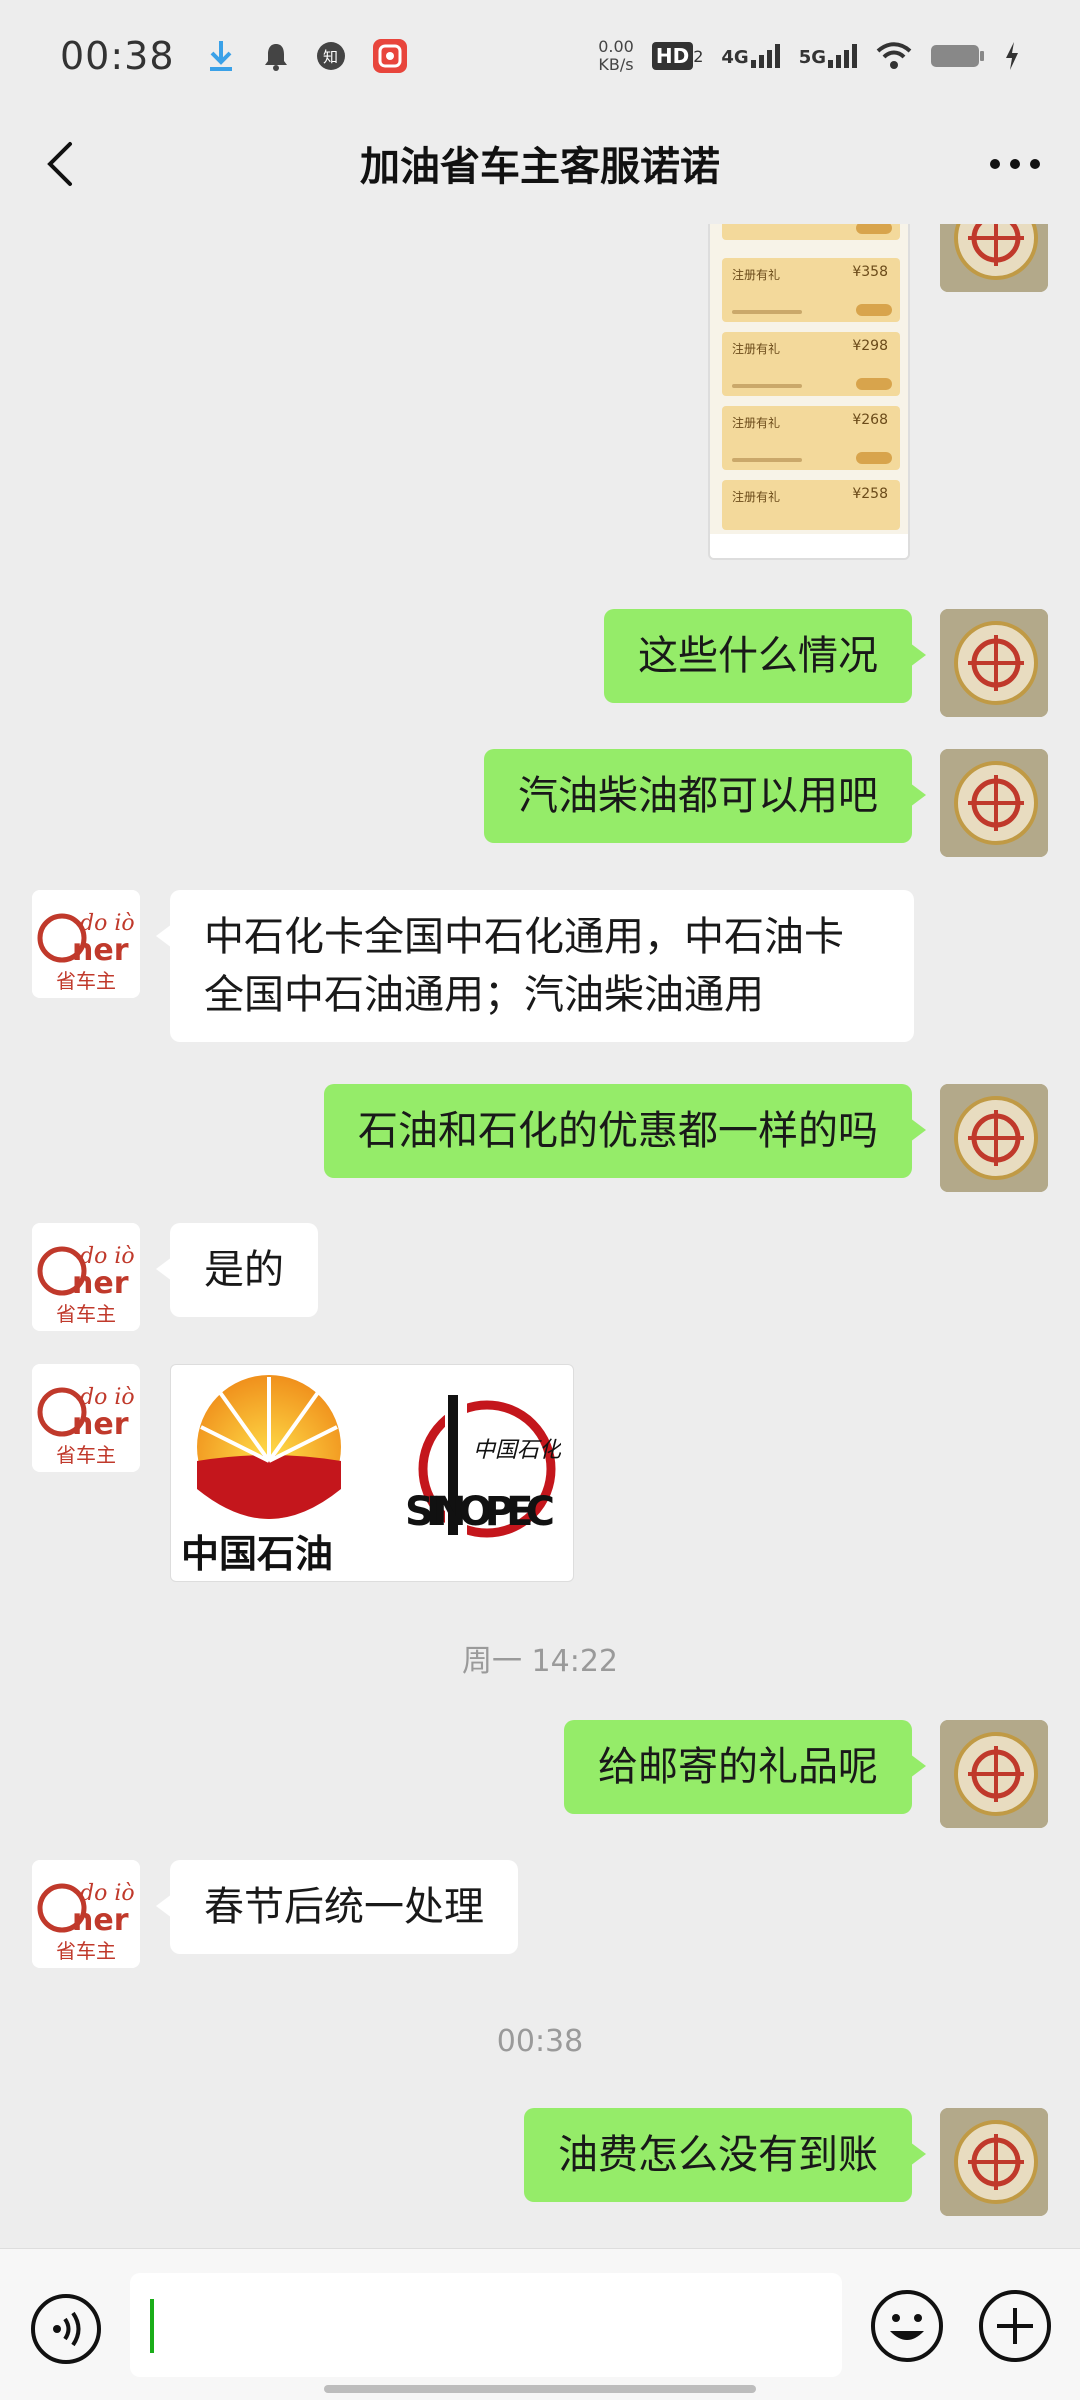 Image resolution: width=1080 pixels, height=2400 pixels. What do you see at coordinates (535, 966) in the screenshot?
I see `message-bubble-received: 中石化卡全国中石化通用，中石油卡全国中石油通用；汽油柴油通用` at bounding box center [535, 966].